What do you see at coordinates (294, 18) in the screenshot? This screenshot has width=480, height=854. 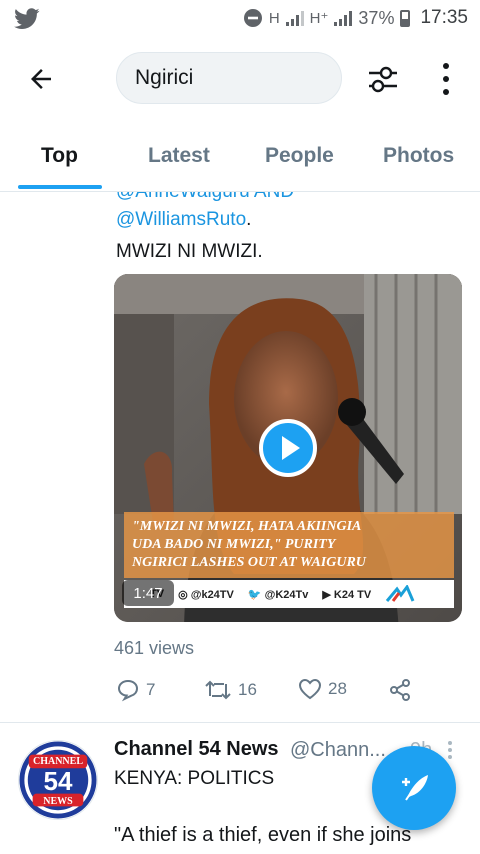 I see `signal-icon` at bounding box center [294, 18].